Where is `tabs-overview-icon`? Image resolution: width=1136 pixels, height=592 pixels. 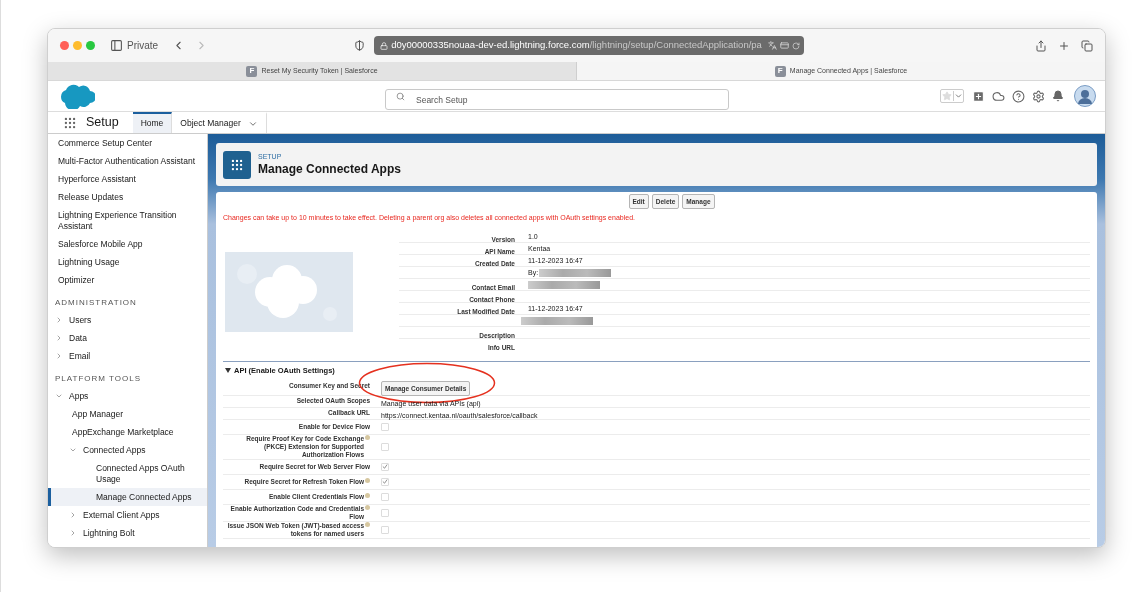
tabs-overview-icon is located at coordinates (1087, 45).